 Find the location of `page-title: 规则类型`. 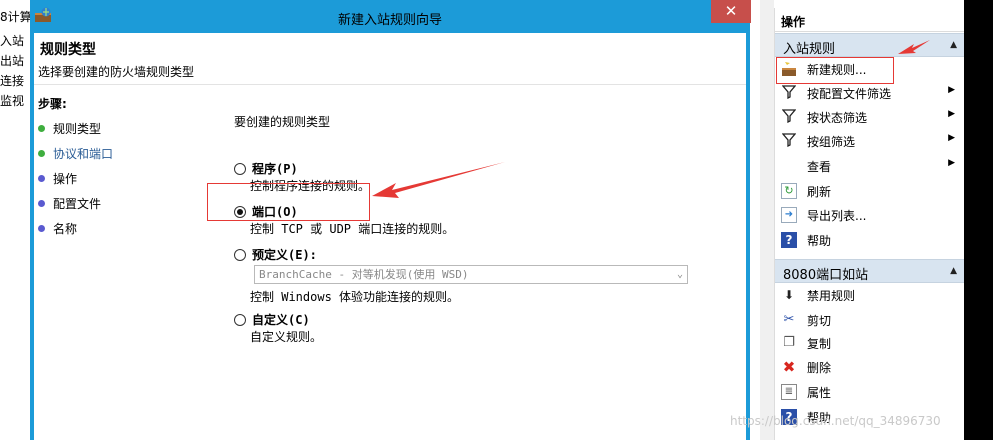

page-title: 规则类型 is located at coordinates (68, 50).